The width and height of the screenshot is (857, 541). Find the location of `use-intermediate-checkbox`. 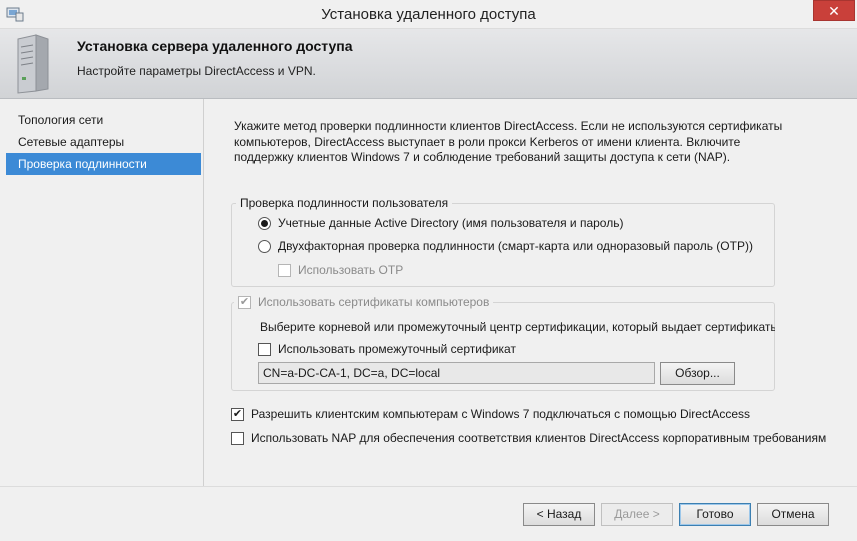

use-intermediate-checkbox is located at coordinates (264, 349).